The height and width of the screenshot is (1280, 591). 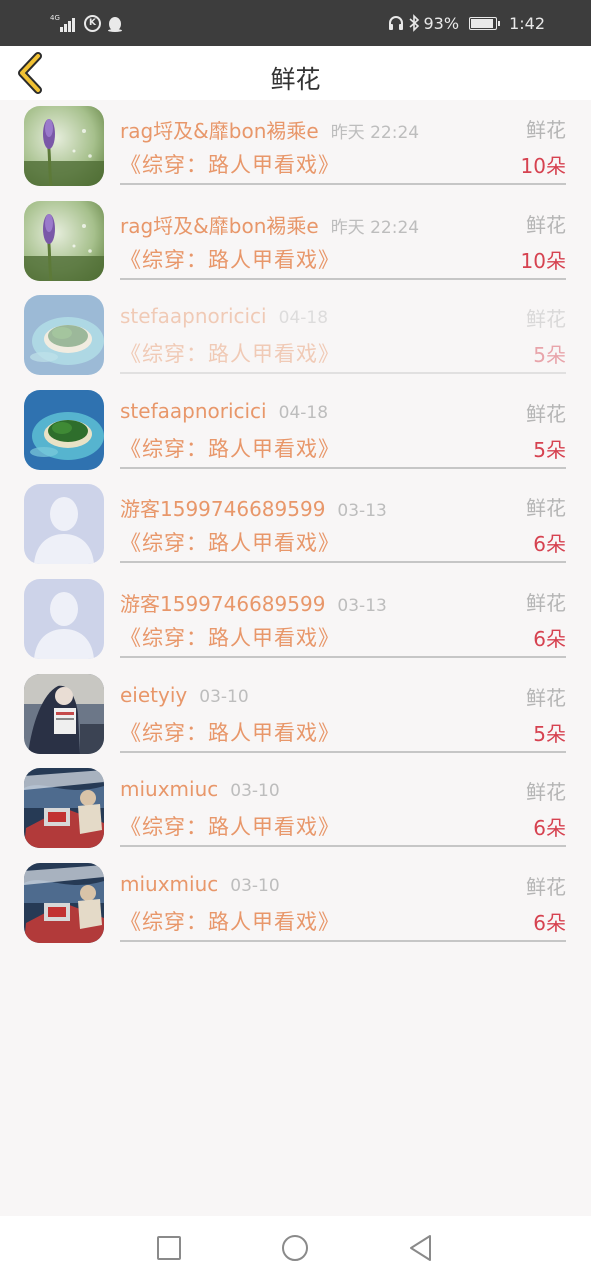 I want to click on cell-signal-icon: 4G, so click(x=64, y=23).